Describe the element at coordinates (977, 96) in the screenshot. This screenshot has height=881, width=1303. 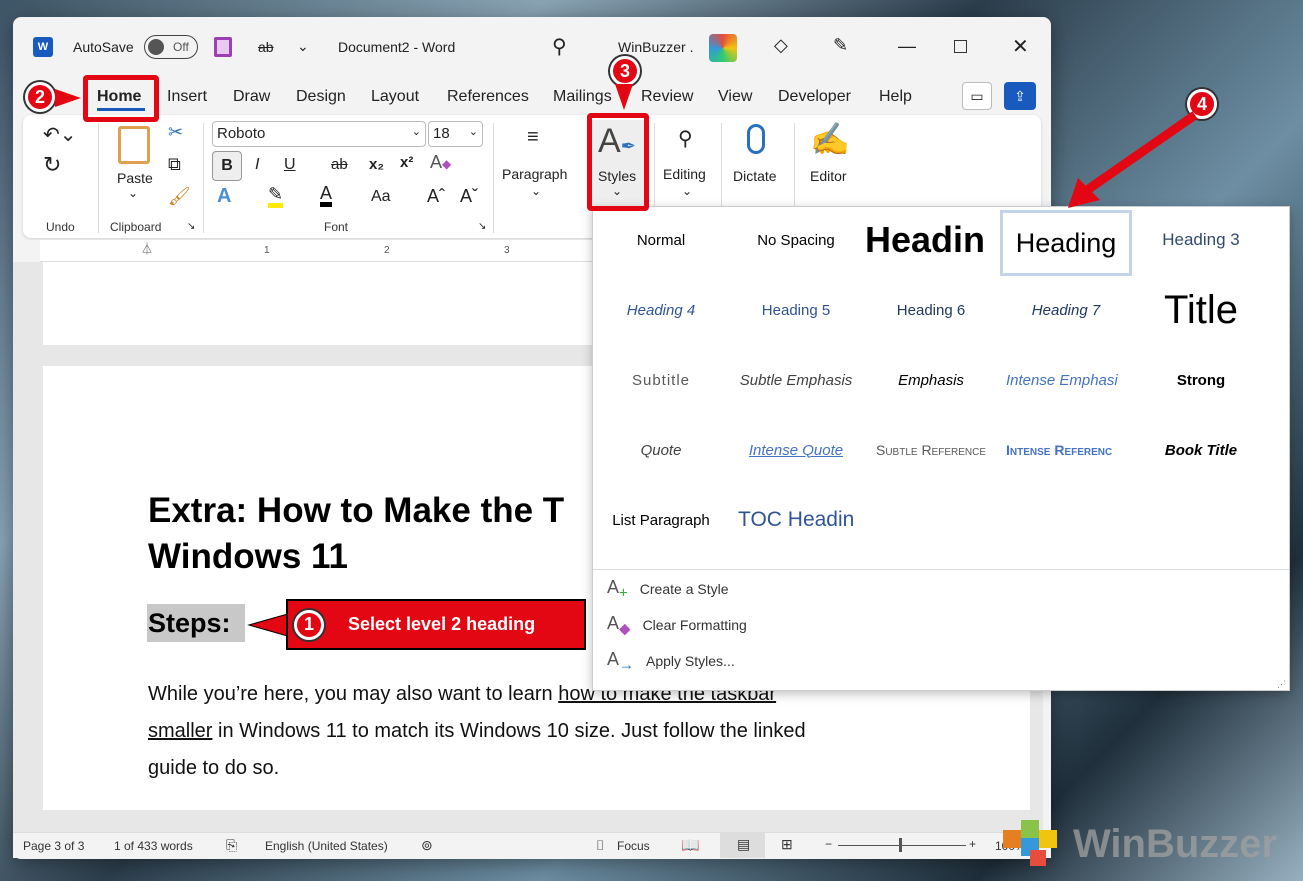
I see `comments-button: ▭` at that location.